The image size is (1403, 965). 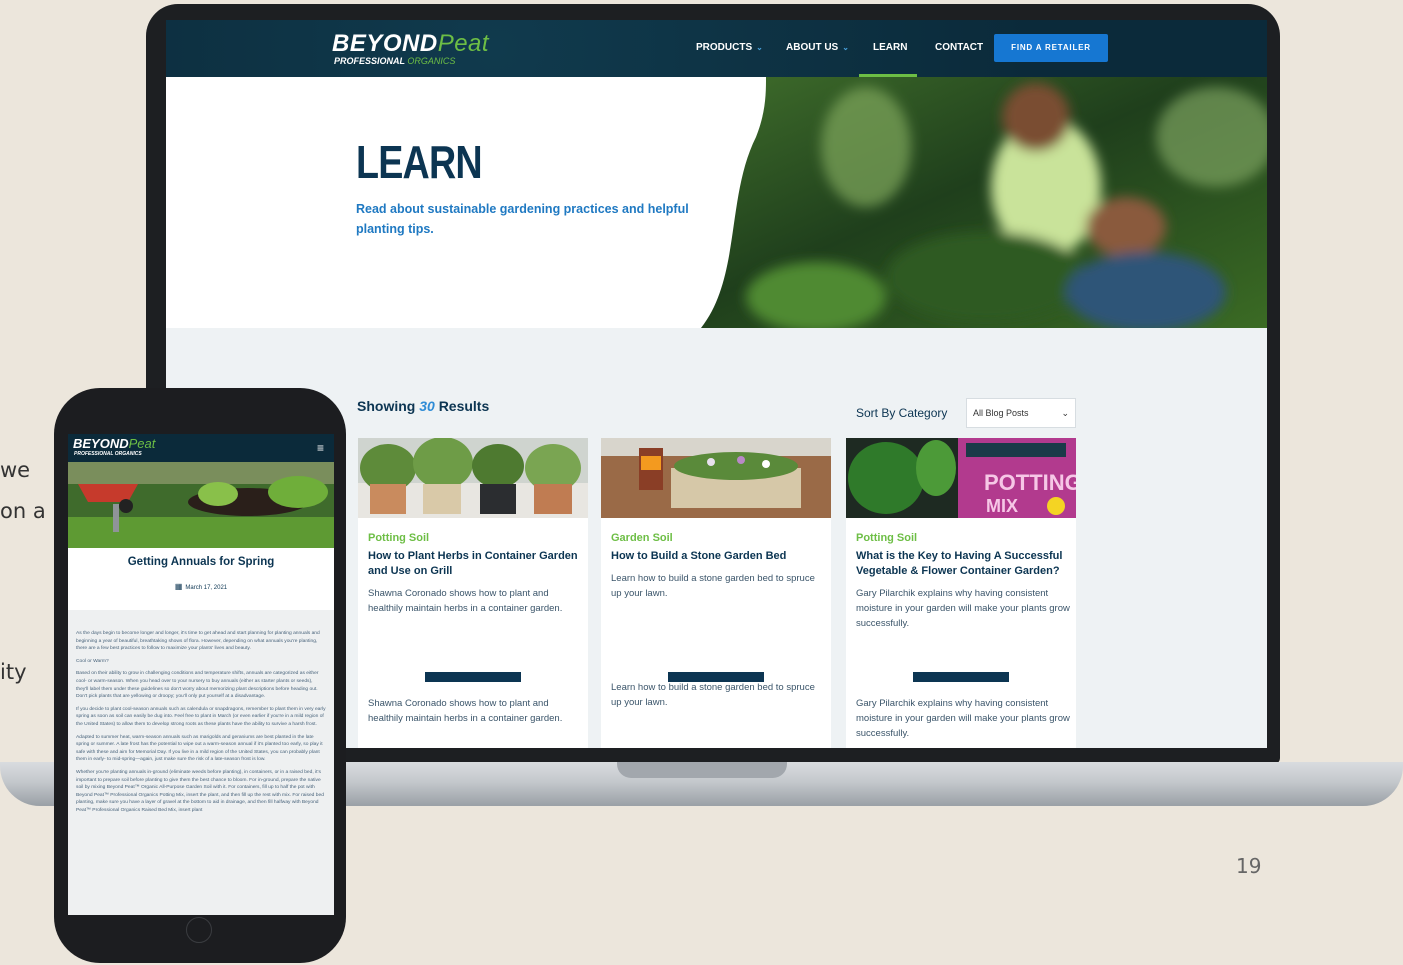 What do you see at coordinates (812, 47) in the screenshot?
I see `nav-about-label: ABOUT US` at bounding box center [812, 47].